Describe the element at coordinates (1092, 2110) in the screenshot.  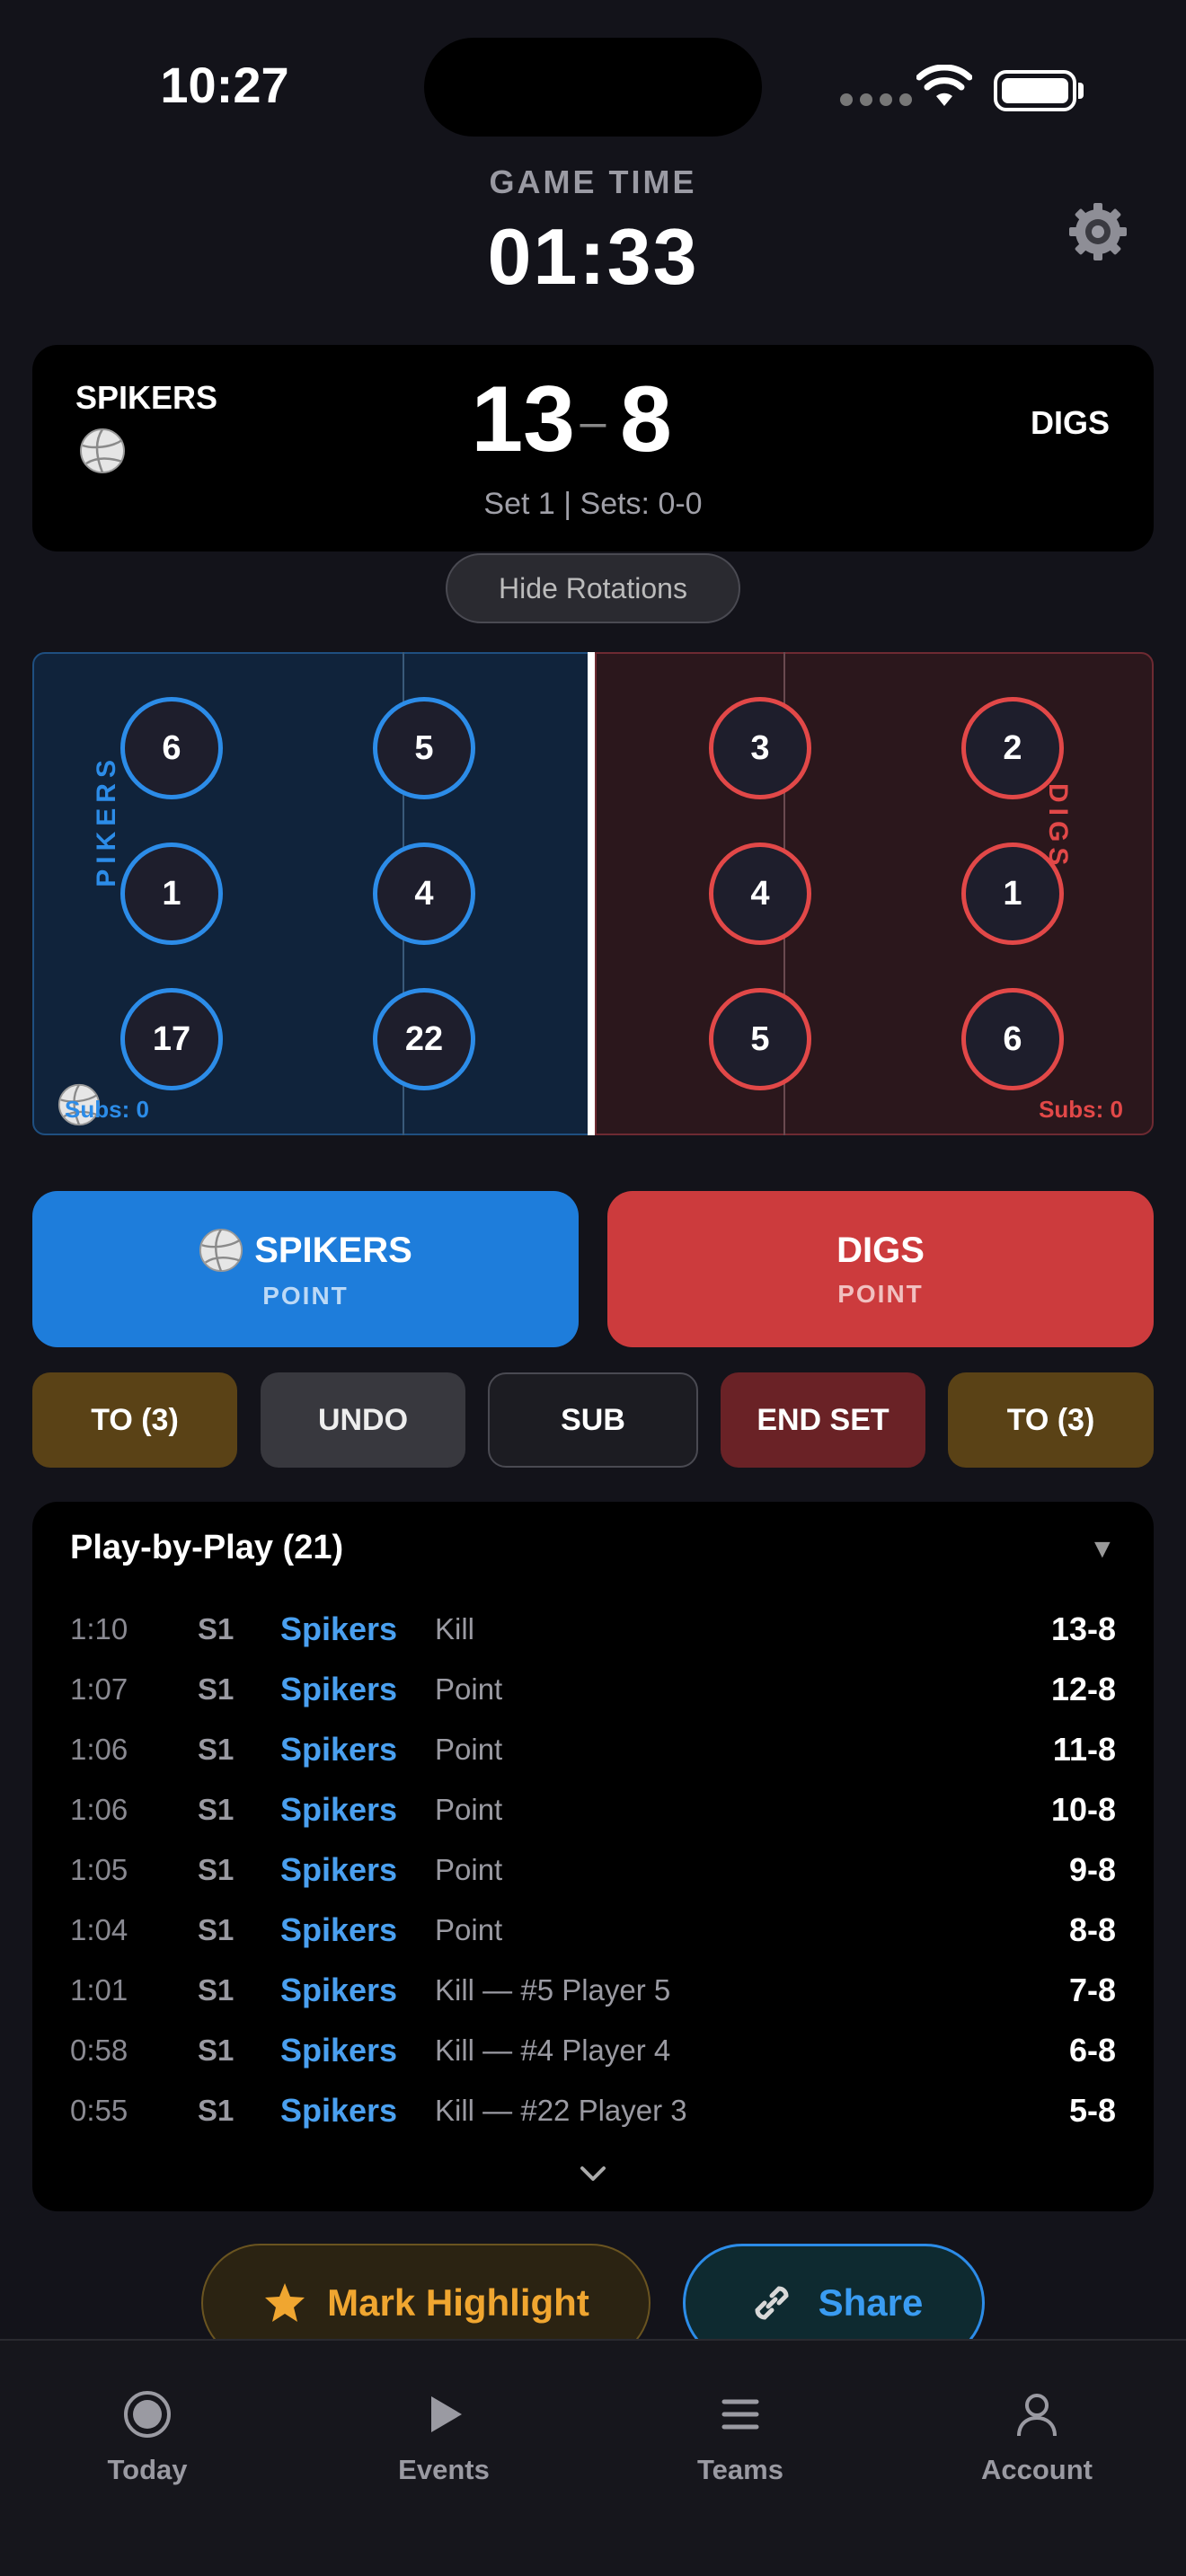
I see `play-score: 5-8` at that location.